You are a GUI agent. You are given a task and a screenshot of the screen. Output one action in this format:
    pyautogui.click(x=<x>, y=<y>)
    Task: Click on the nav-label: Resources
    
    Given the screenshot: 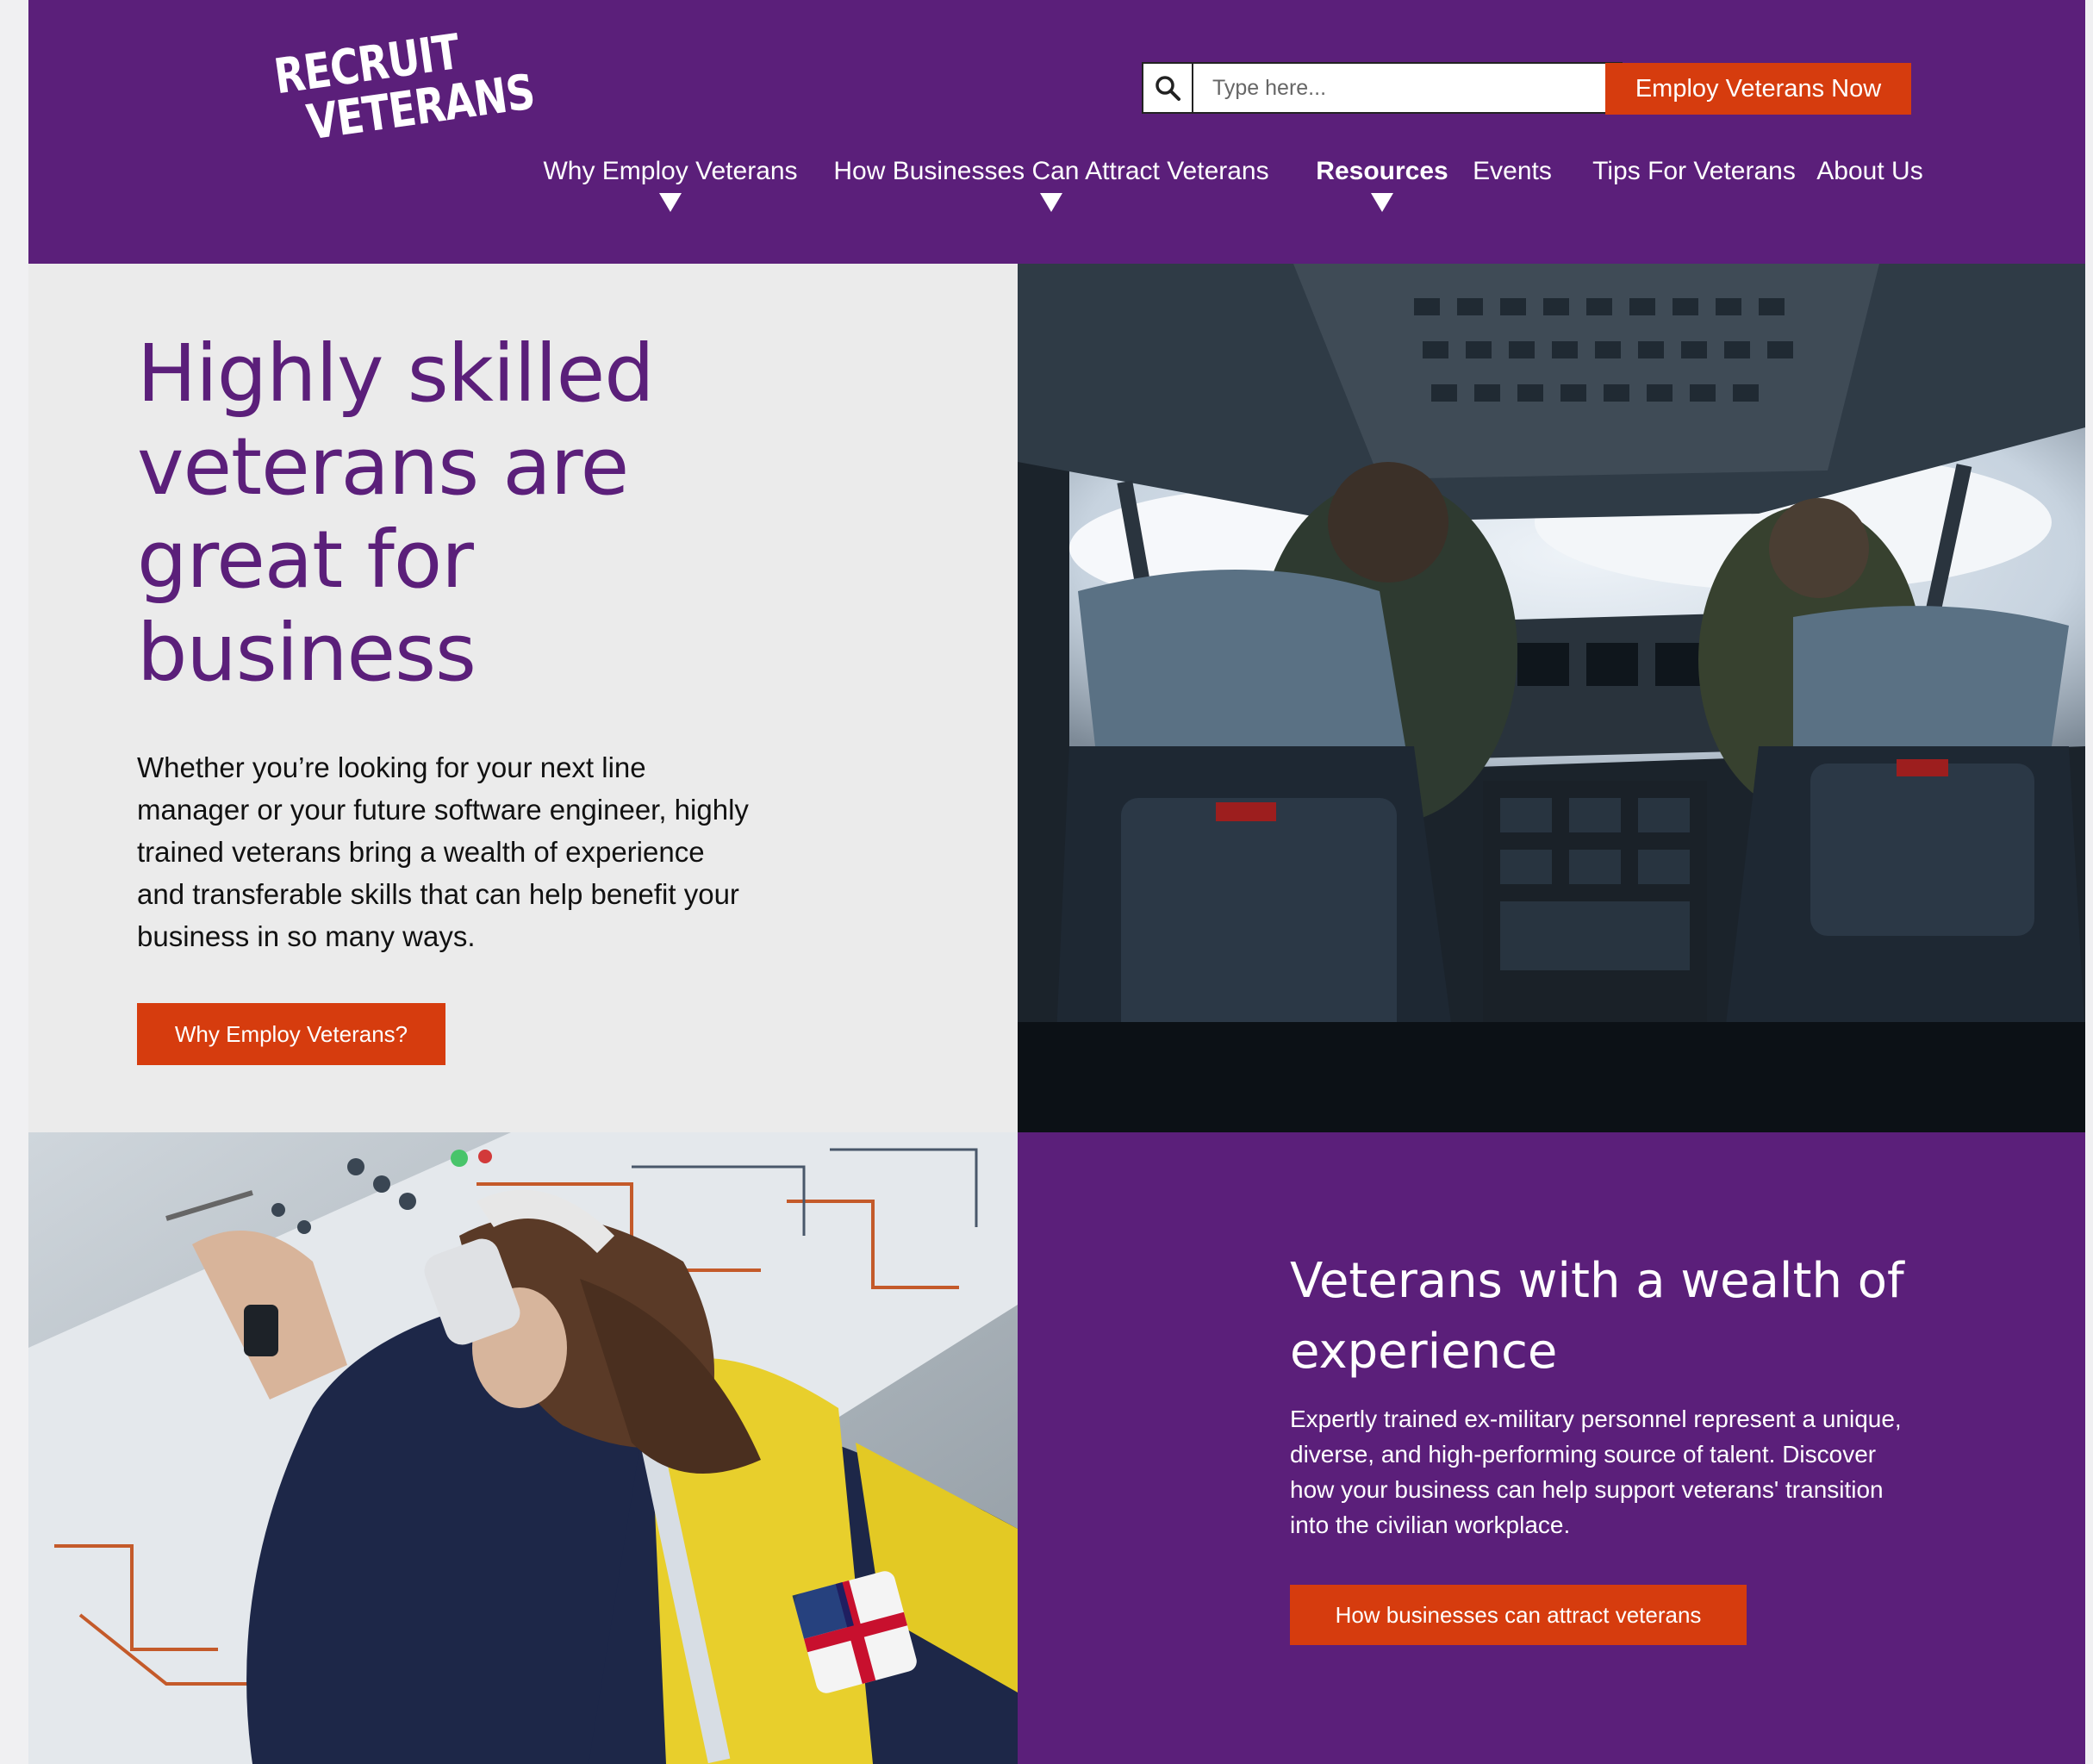 What is the action you would take?
    pyautogui.click(x=1382, y=171)
    